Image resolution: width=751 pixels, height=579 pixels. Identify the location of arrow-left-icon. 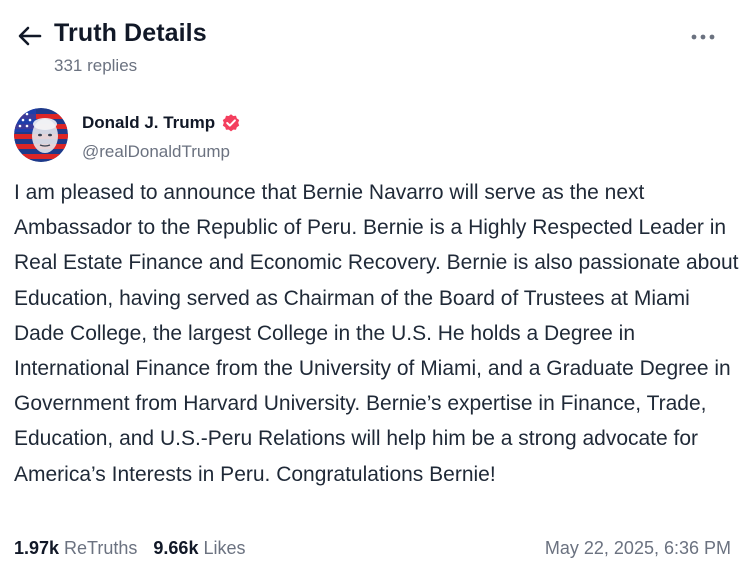
(30, 36).